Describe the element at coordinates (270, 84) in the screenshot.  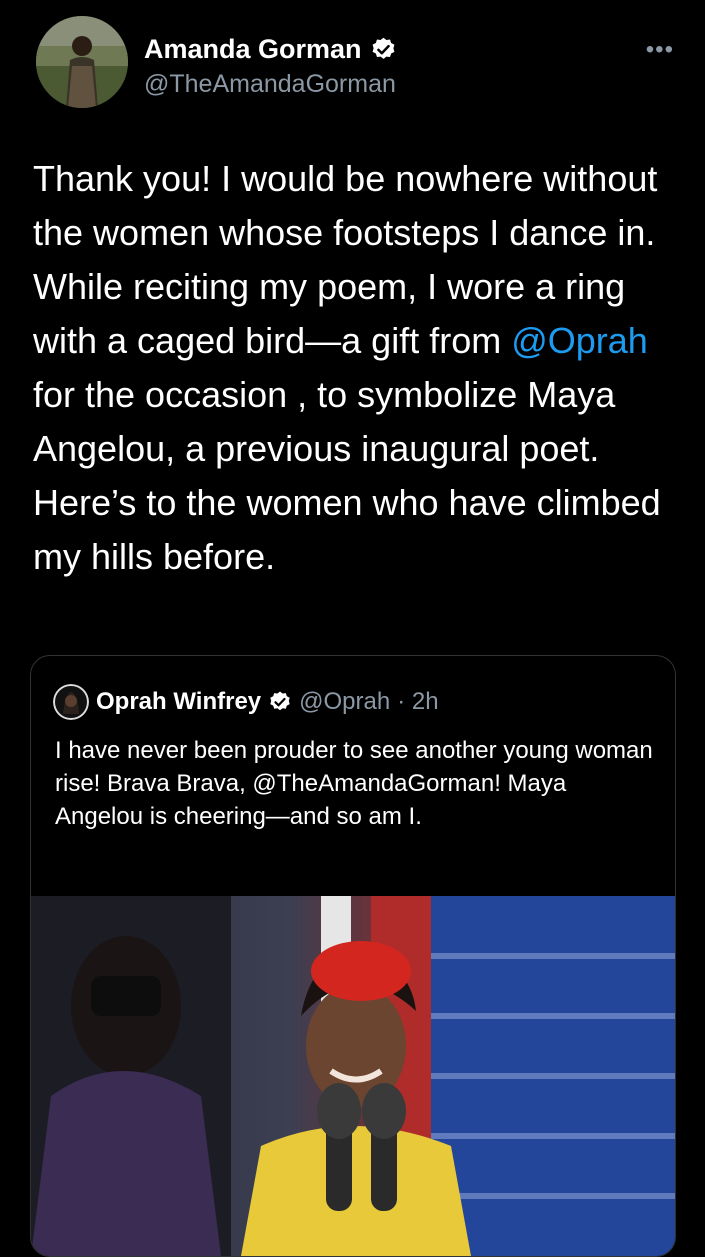
I see `author-handle: @TheAmandaGorman` at that location.